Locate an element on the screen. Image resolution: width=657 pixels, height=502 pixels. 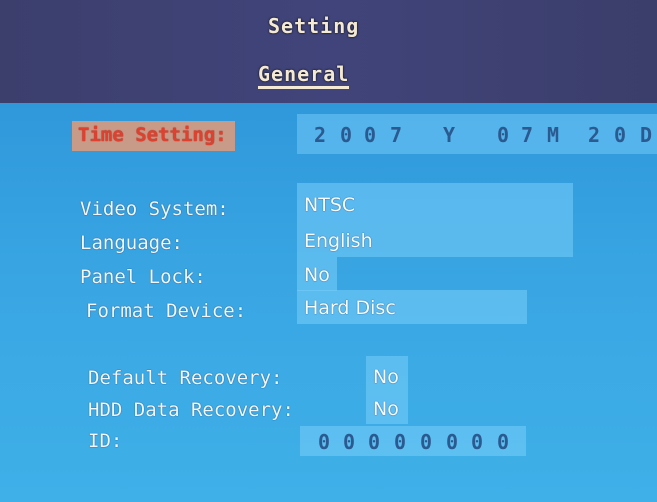
tab-general: General is located at coordinates (304, 75).